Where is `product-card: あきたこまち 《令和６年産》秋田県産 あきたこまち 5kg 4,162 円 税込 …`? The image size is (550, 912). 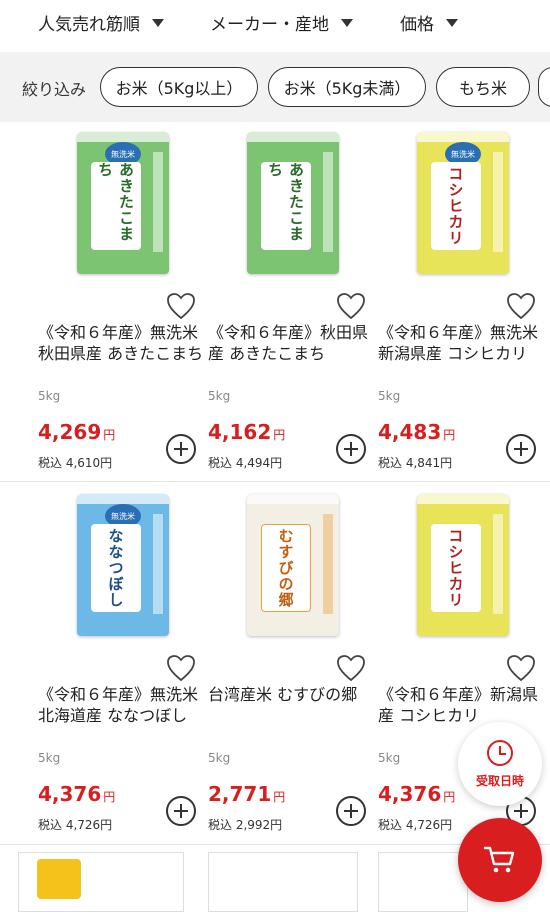
product-card: あきたこまち 《令和６年産》秋田県産 あきたこまち 5kg 4,162 円 税込 … is located at coordinates (293, 312).